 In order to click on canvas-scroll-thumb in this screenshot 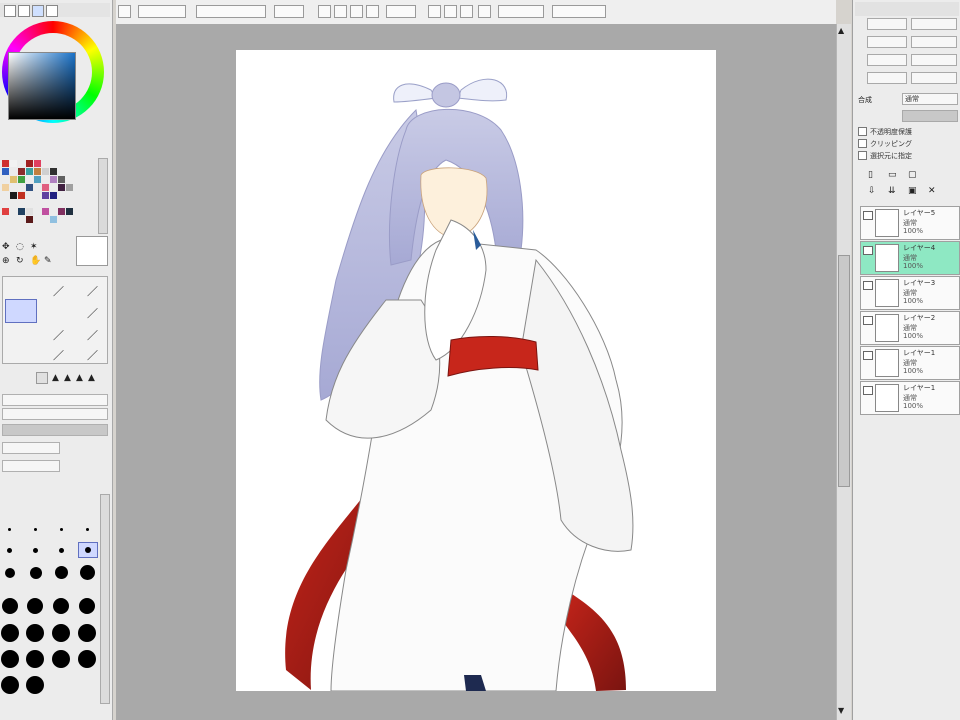, I will do `click(844, 371)`.